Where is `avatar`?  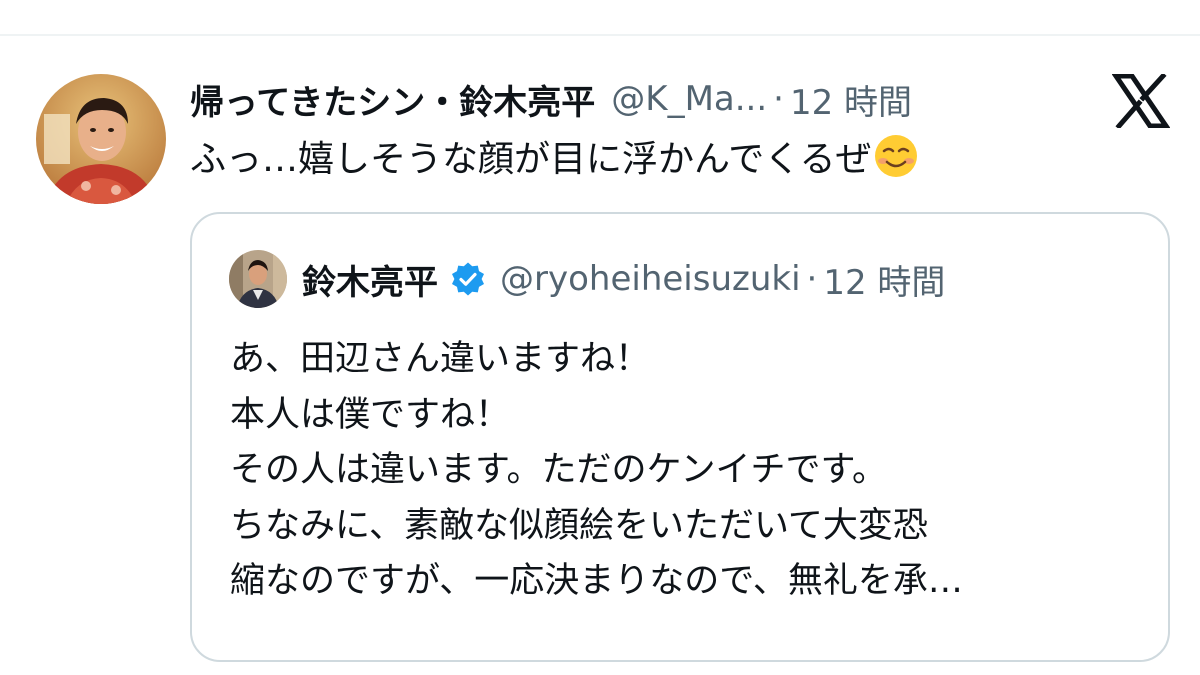 avatar is located at coordinates (101, 139).